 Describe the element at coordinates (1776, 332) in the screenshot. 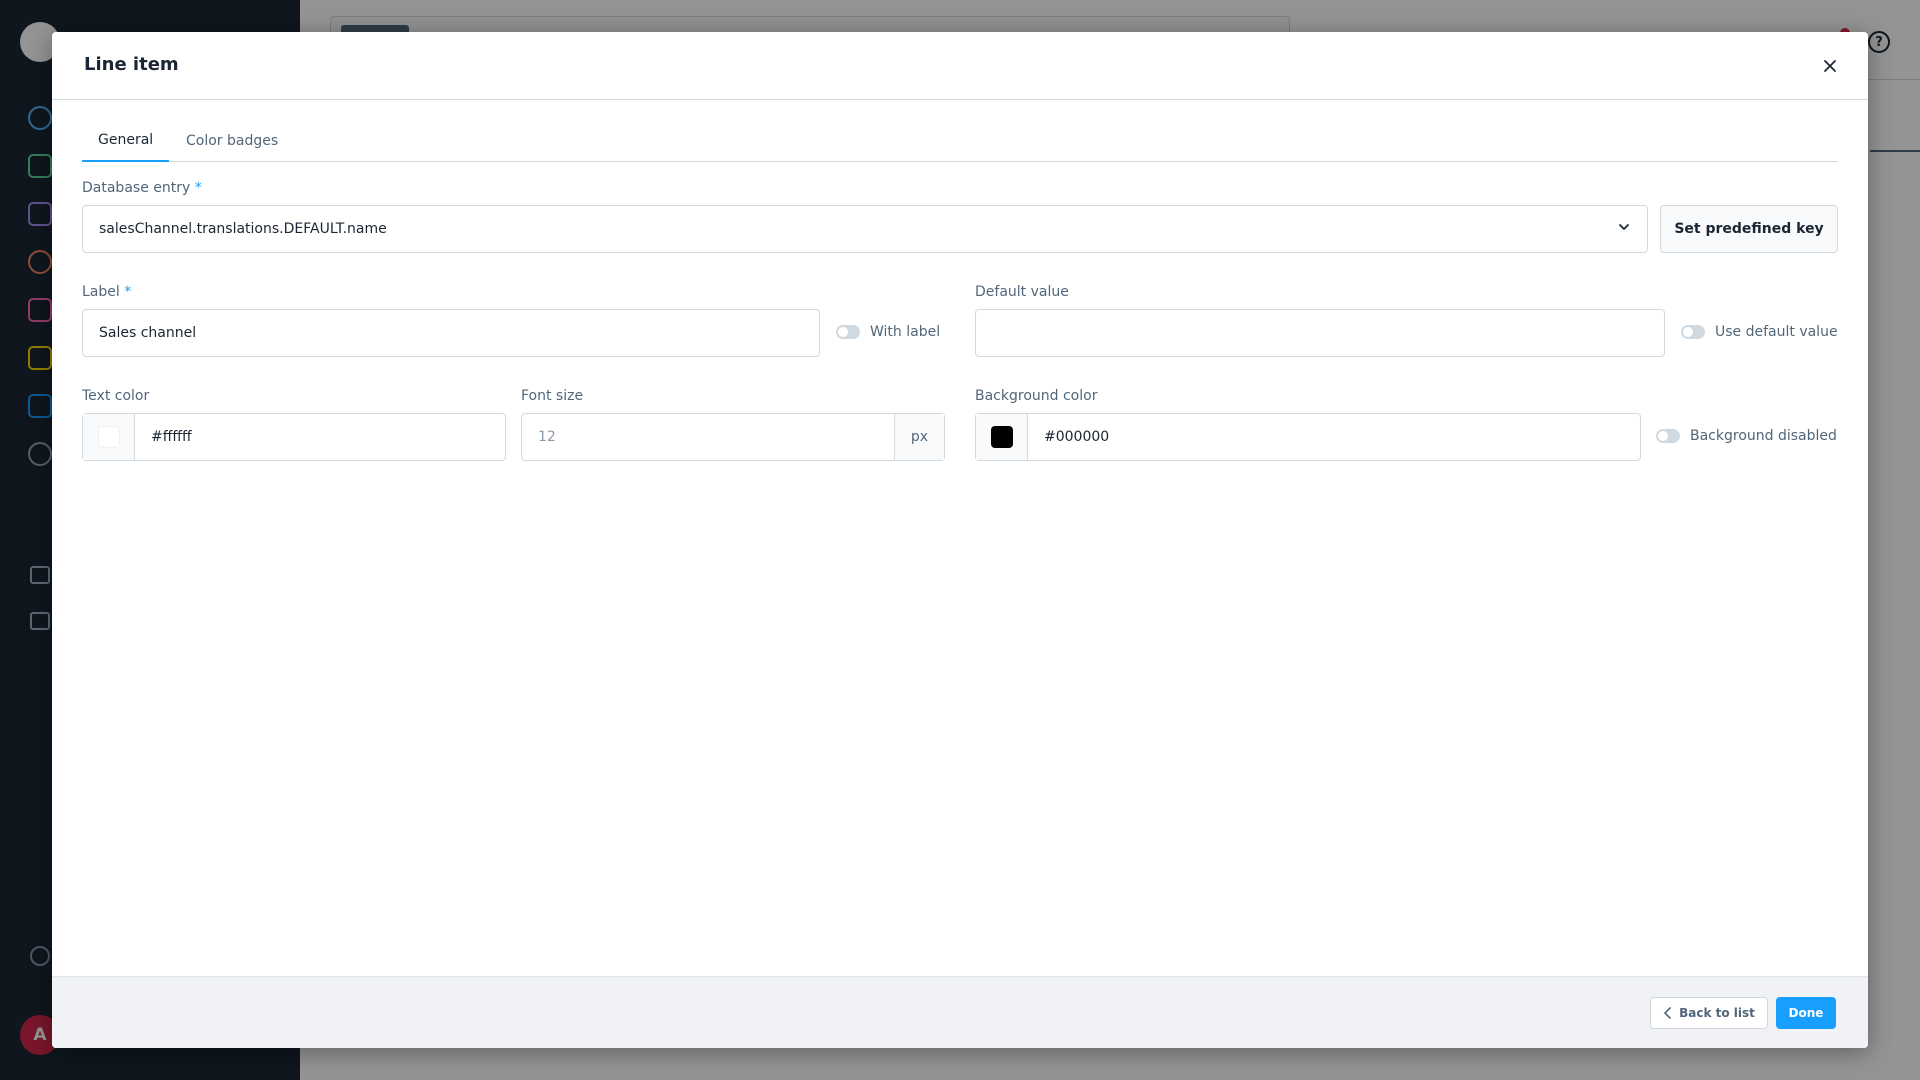

I see `use-default-value-switch-label: Use default value` at that location.